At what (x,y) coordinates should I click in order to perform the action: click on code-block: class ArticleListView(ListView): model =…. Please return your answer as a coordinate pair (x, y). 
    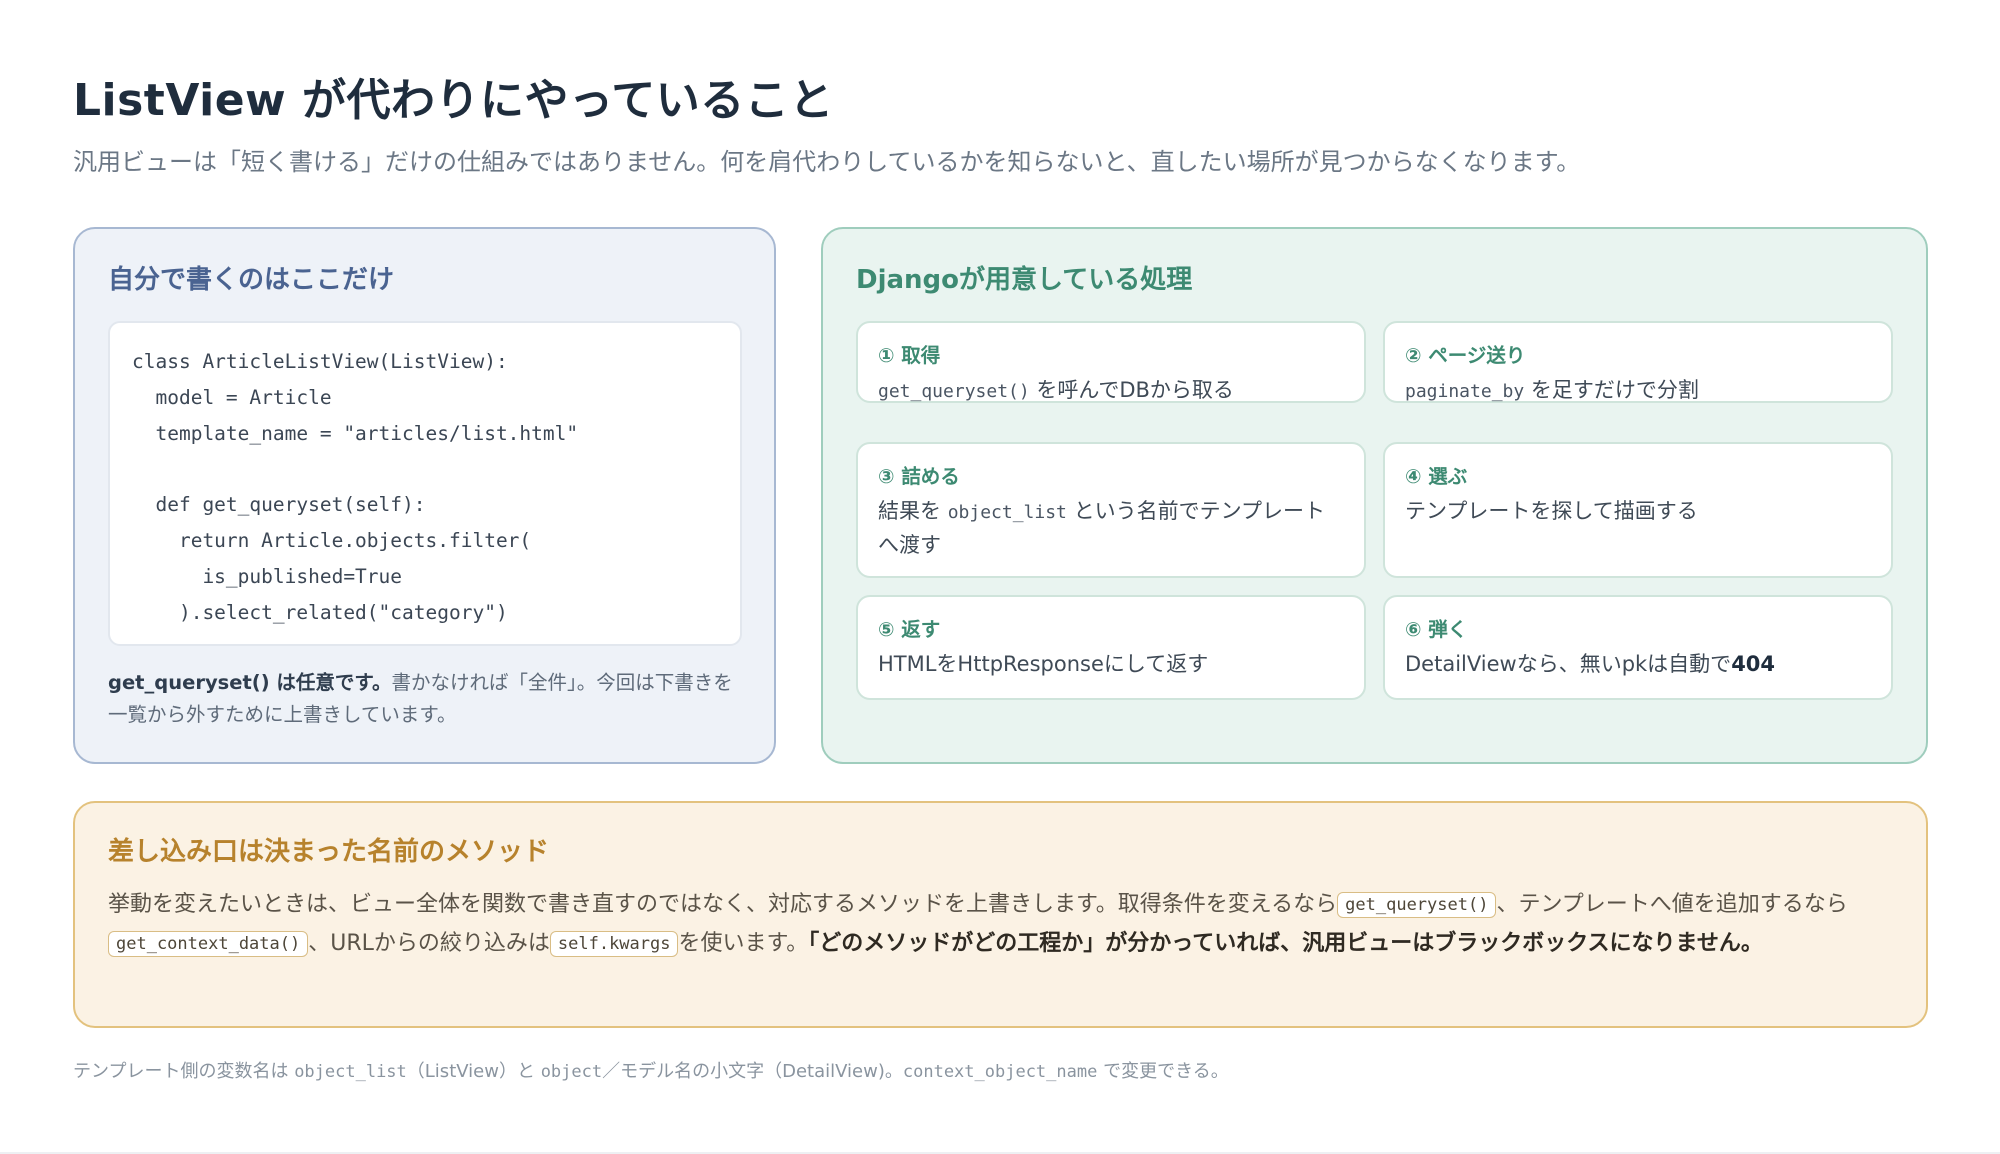
    Looking at the image, I should click on (425, 483).